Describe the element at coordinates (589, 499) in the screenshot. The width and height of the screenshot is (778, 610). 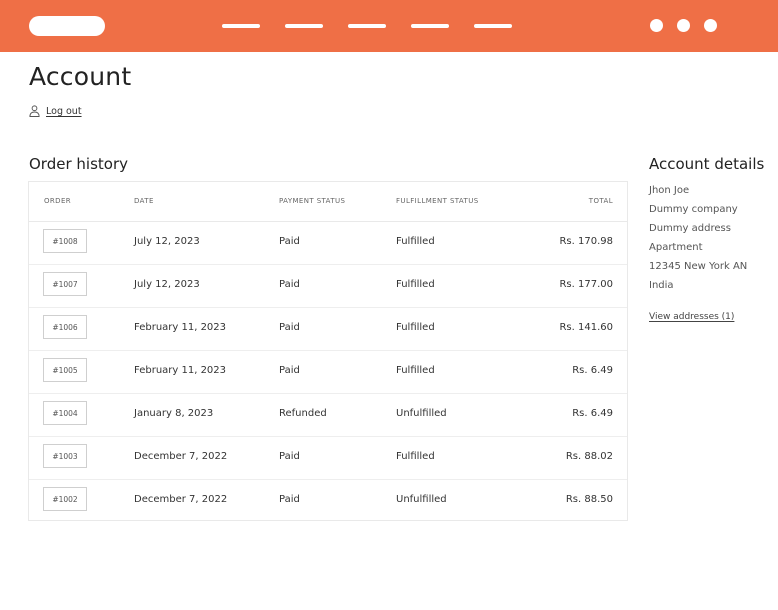
I see `order-total: Rs. 88.50` at that location.